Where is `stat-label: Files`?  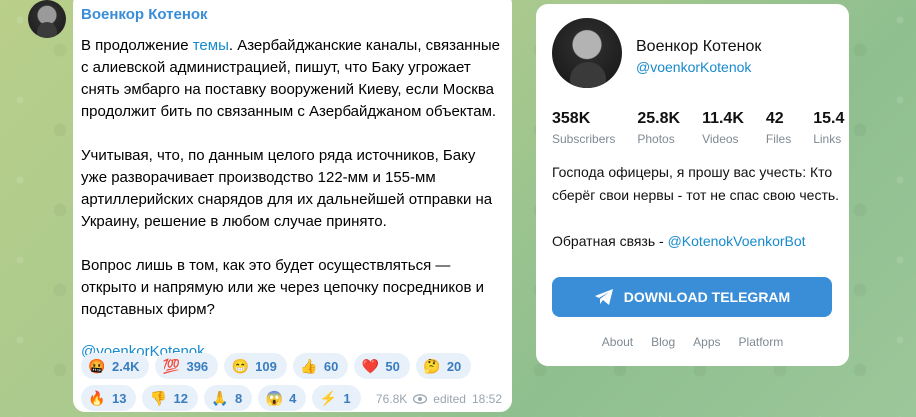 stat-label: Files is located at coordinates (778, 139).